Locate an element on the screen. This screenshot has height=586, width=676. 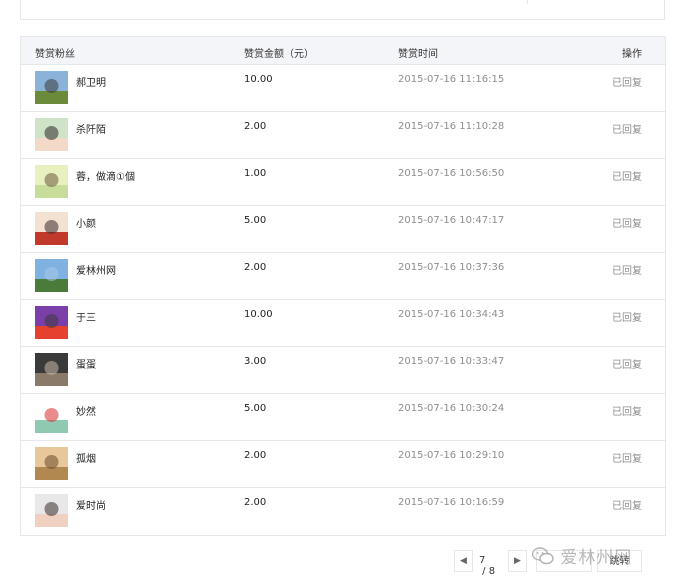
appreciation-time: 2015-07-16 11:16:15 is located at coordinates (451, 79).